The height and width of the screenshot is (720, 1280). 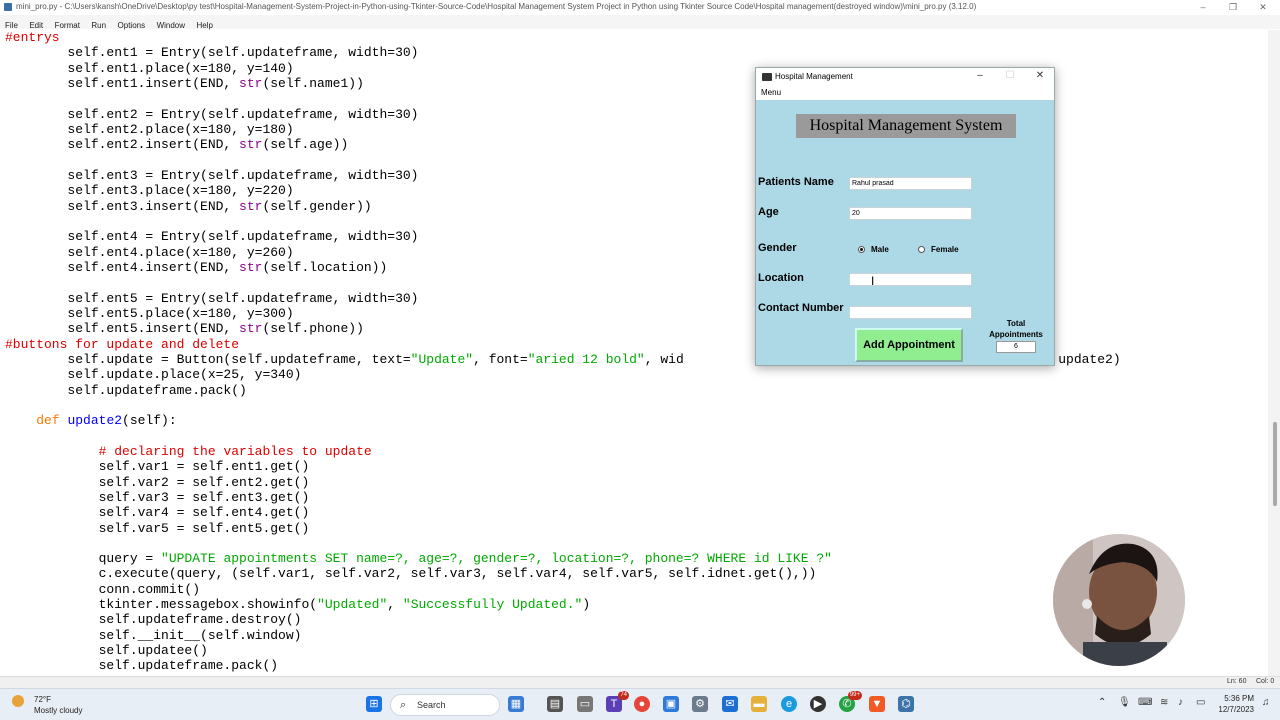 I want to click on code-token: update2, so click(x=95, y=421).